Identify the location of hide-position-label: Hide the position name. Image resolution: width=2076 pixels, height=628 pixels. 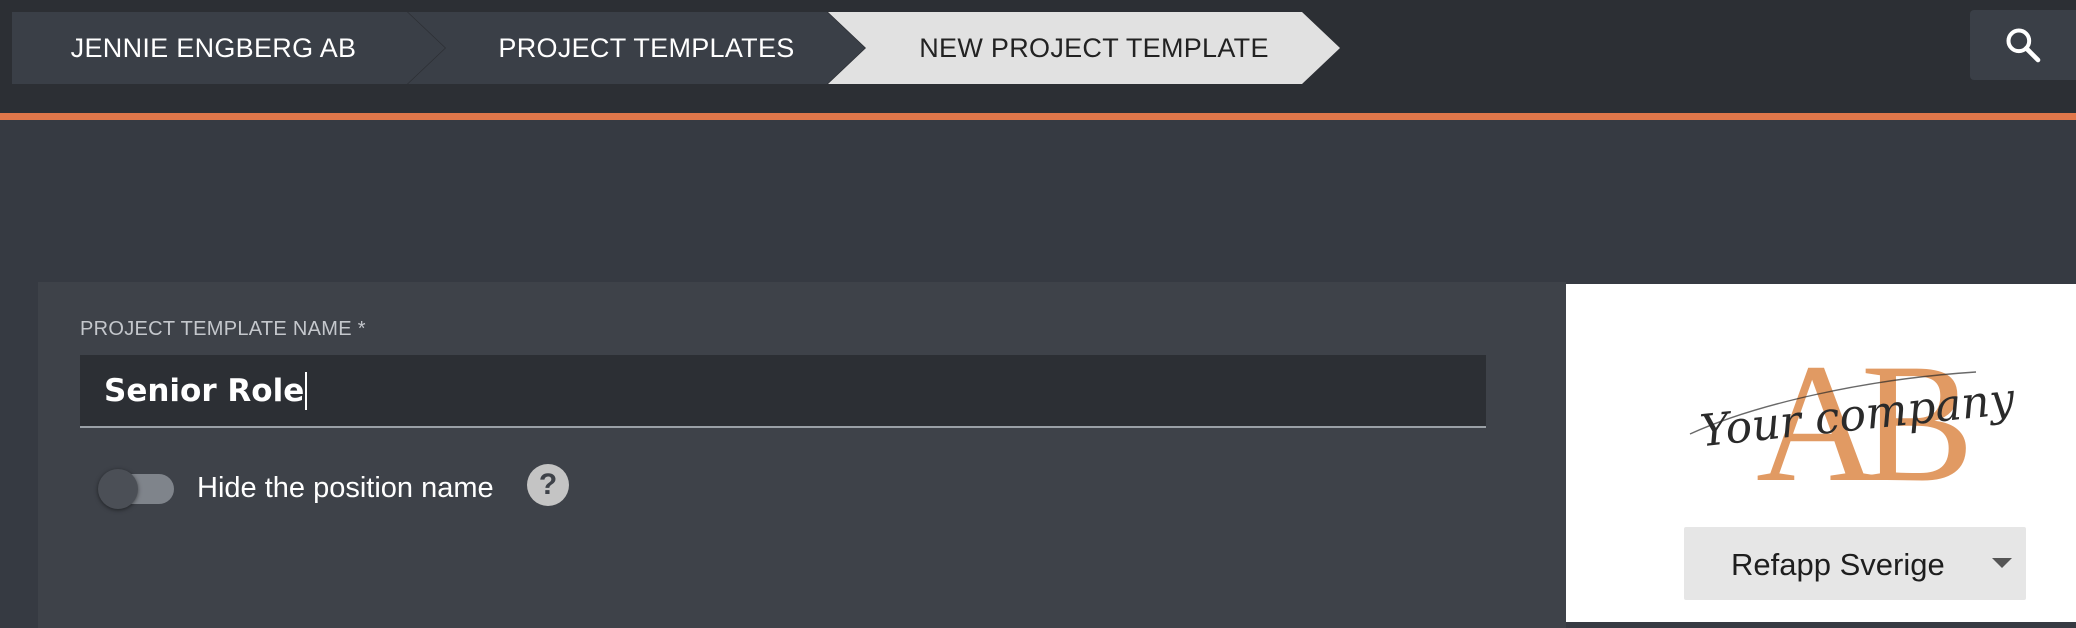
(345, 488).